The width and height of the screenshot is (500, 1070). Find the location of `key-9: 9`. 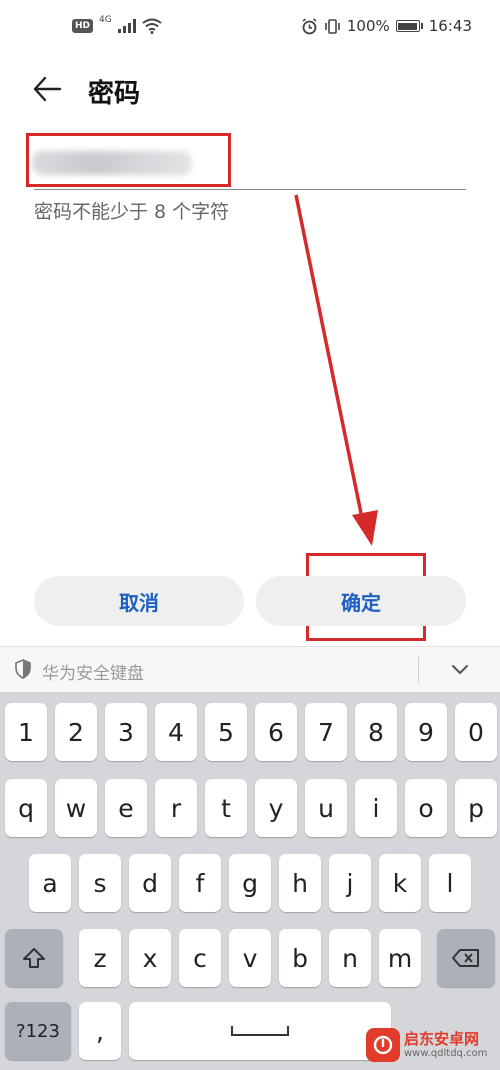

key-9: 9 is located at coordinates (426, 732).